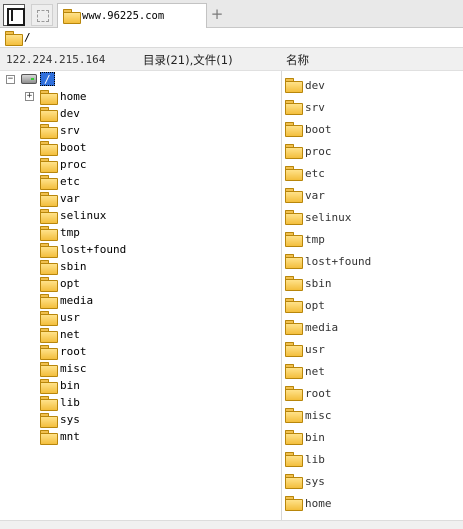 The width and height of the screenshot is (463, 529). I want to click on status-bar, so click(231, 524).